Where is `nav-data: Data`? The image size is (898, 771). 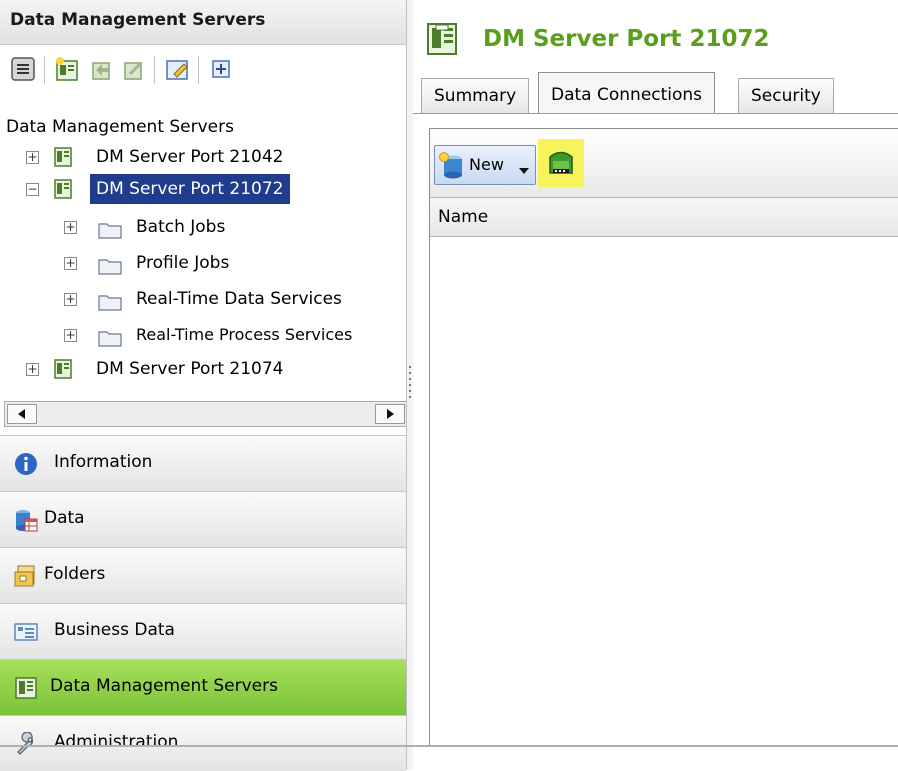 nav-data: Data is located at coordinates (203, 519).